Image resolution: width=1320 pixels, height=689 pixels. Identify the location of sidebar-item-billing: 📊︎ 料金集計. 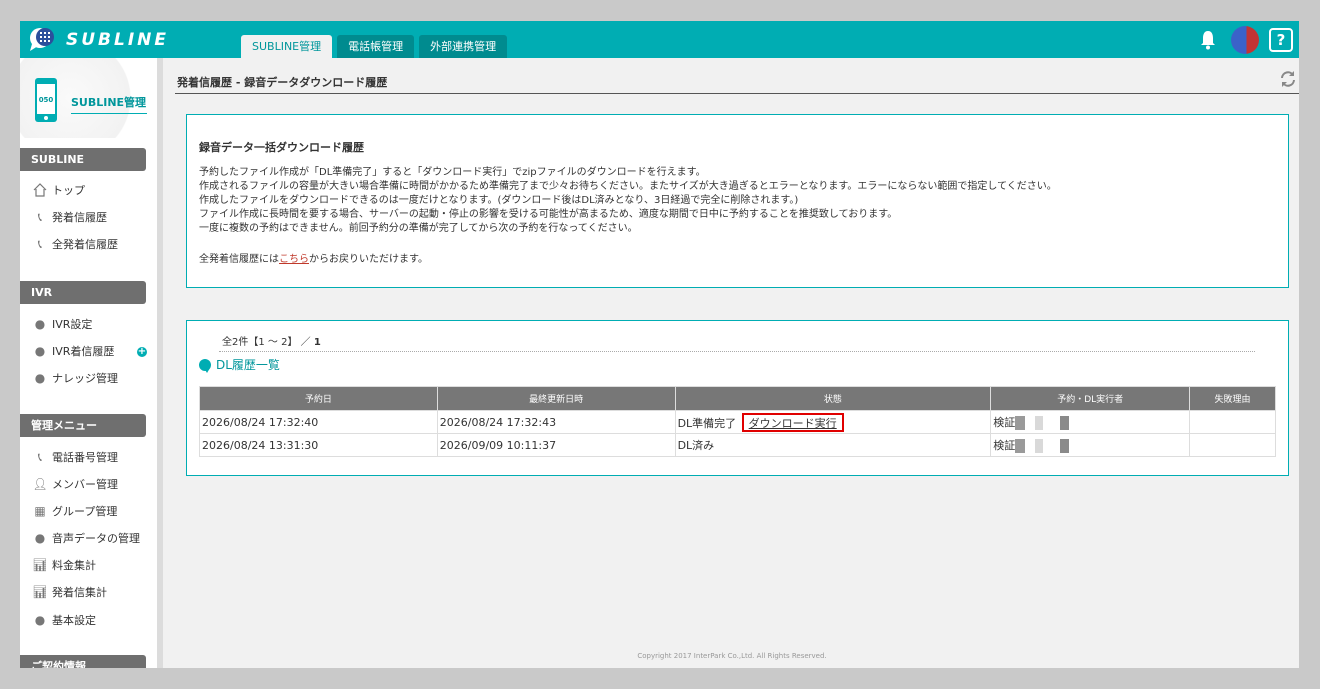
(64, 565).